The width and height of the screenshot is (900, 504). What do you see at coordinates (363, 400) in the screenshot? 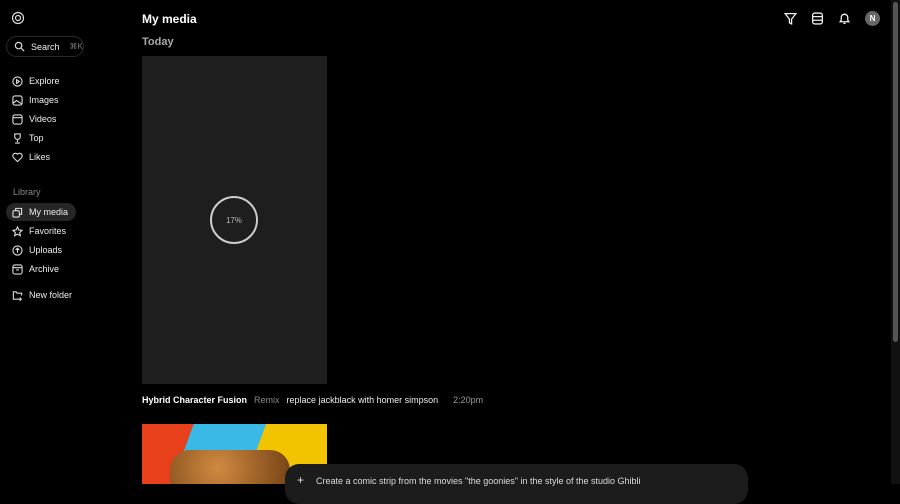
I see `media-item-prompt: replace jackblack with homer simpson` at bounding box center [363, 400].